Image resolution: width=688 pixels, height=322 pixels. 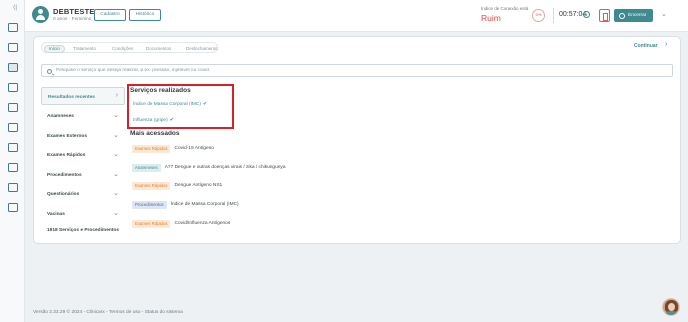 What do you see at coordinates (54, 48) in the screenshot?
I see `tab-inicio: Início` at bounding box center [54, 48].